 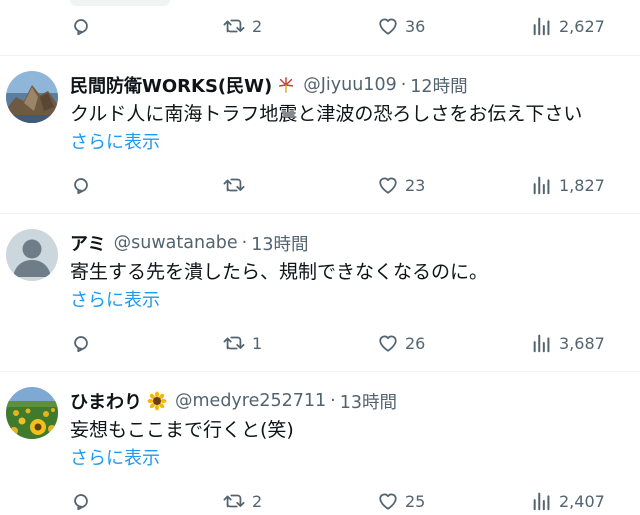 What do you see at coordinates (120, 3) in the screenshot?
I see `media-preview-edge` at bounding box center [120, 3].